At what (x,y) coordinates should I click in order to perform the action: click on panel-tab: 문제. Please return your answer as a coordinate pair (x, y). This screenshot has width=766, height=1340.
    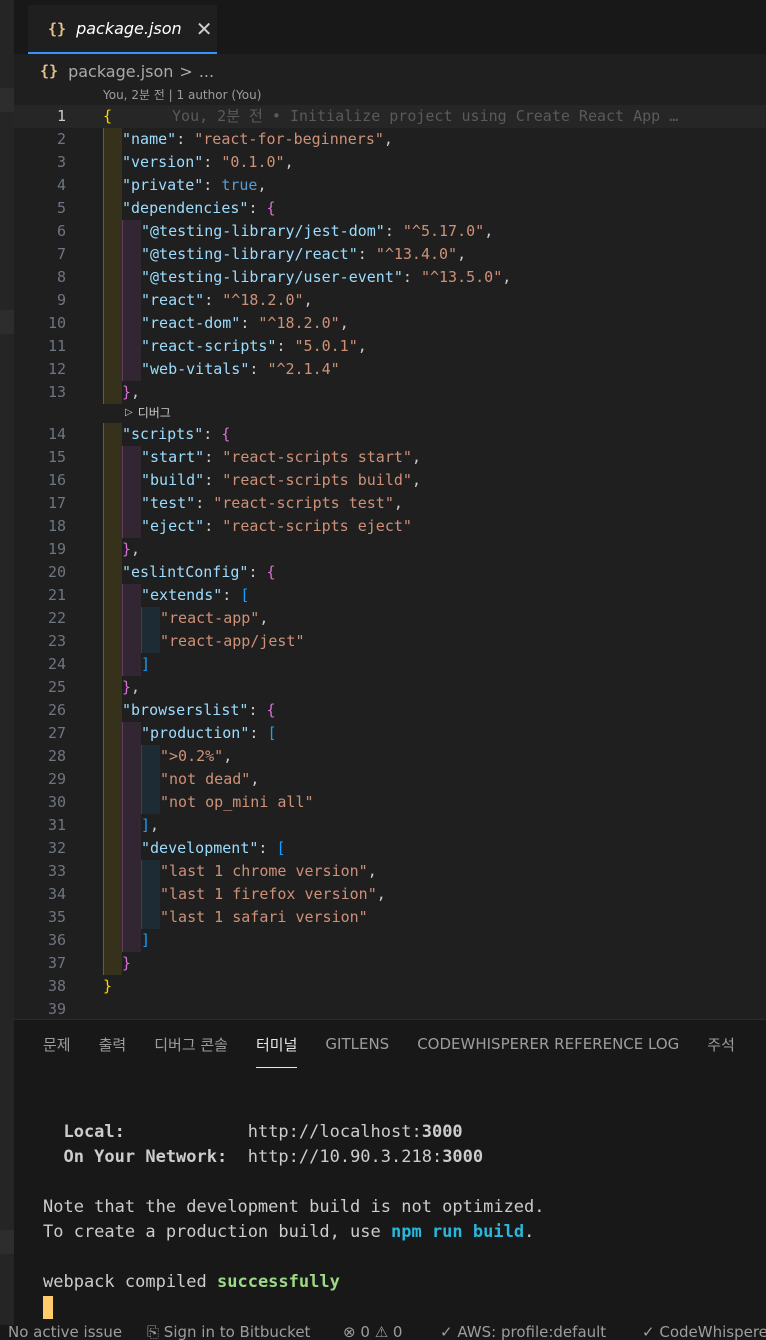
    Looking at the image, I should click on (57, 1044).